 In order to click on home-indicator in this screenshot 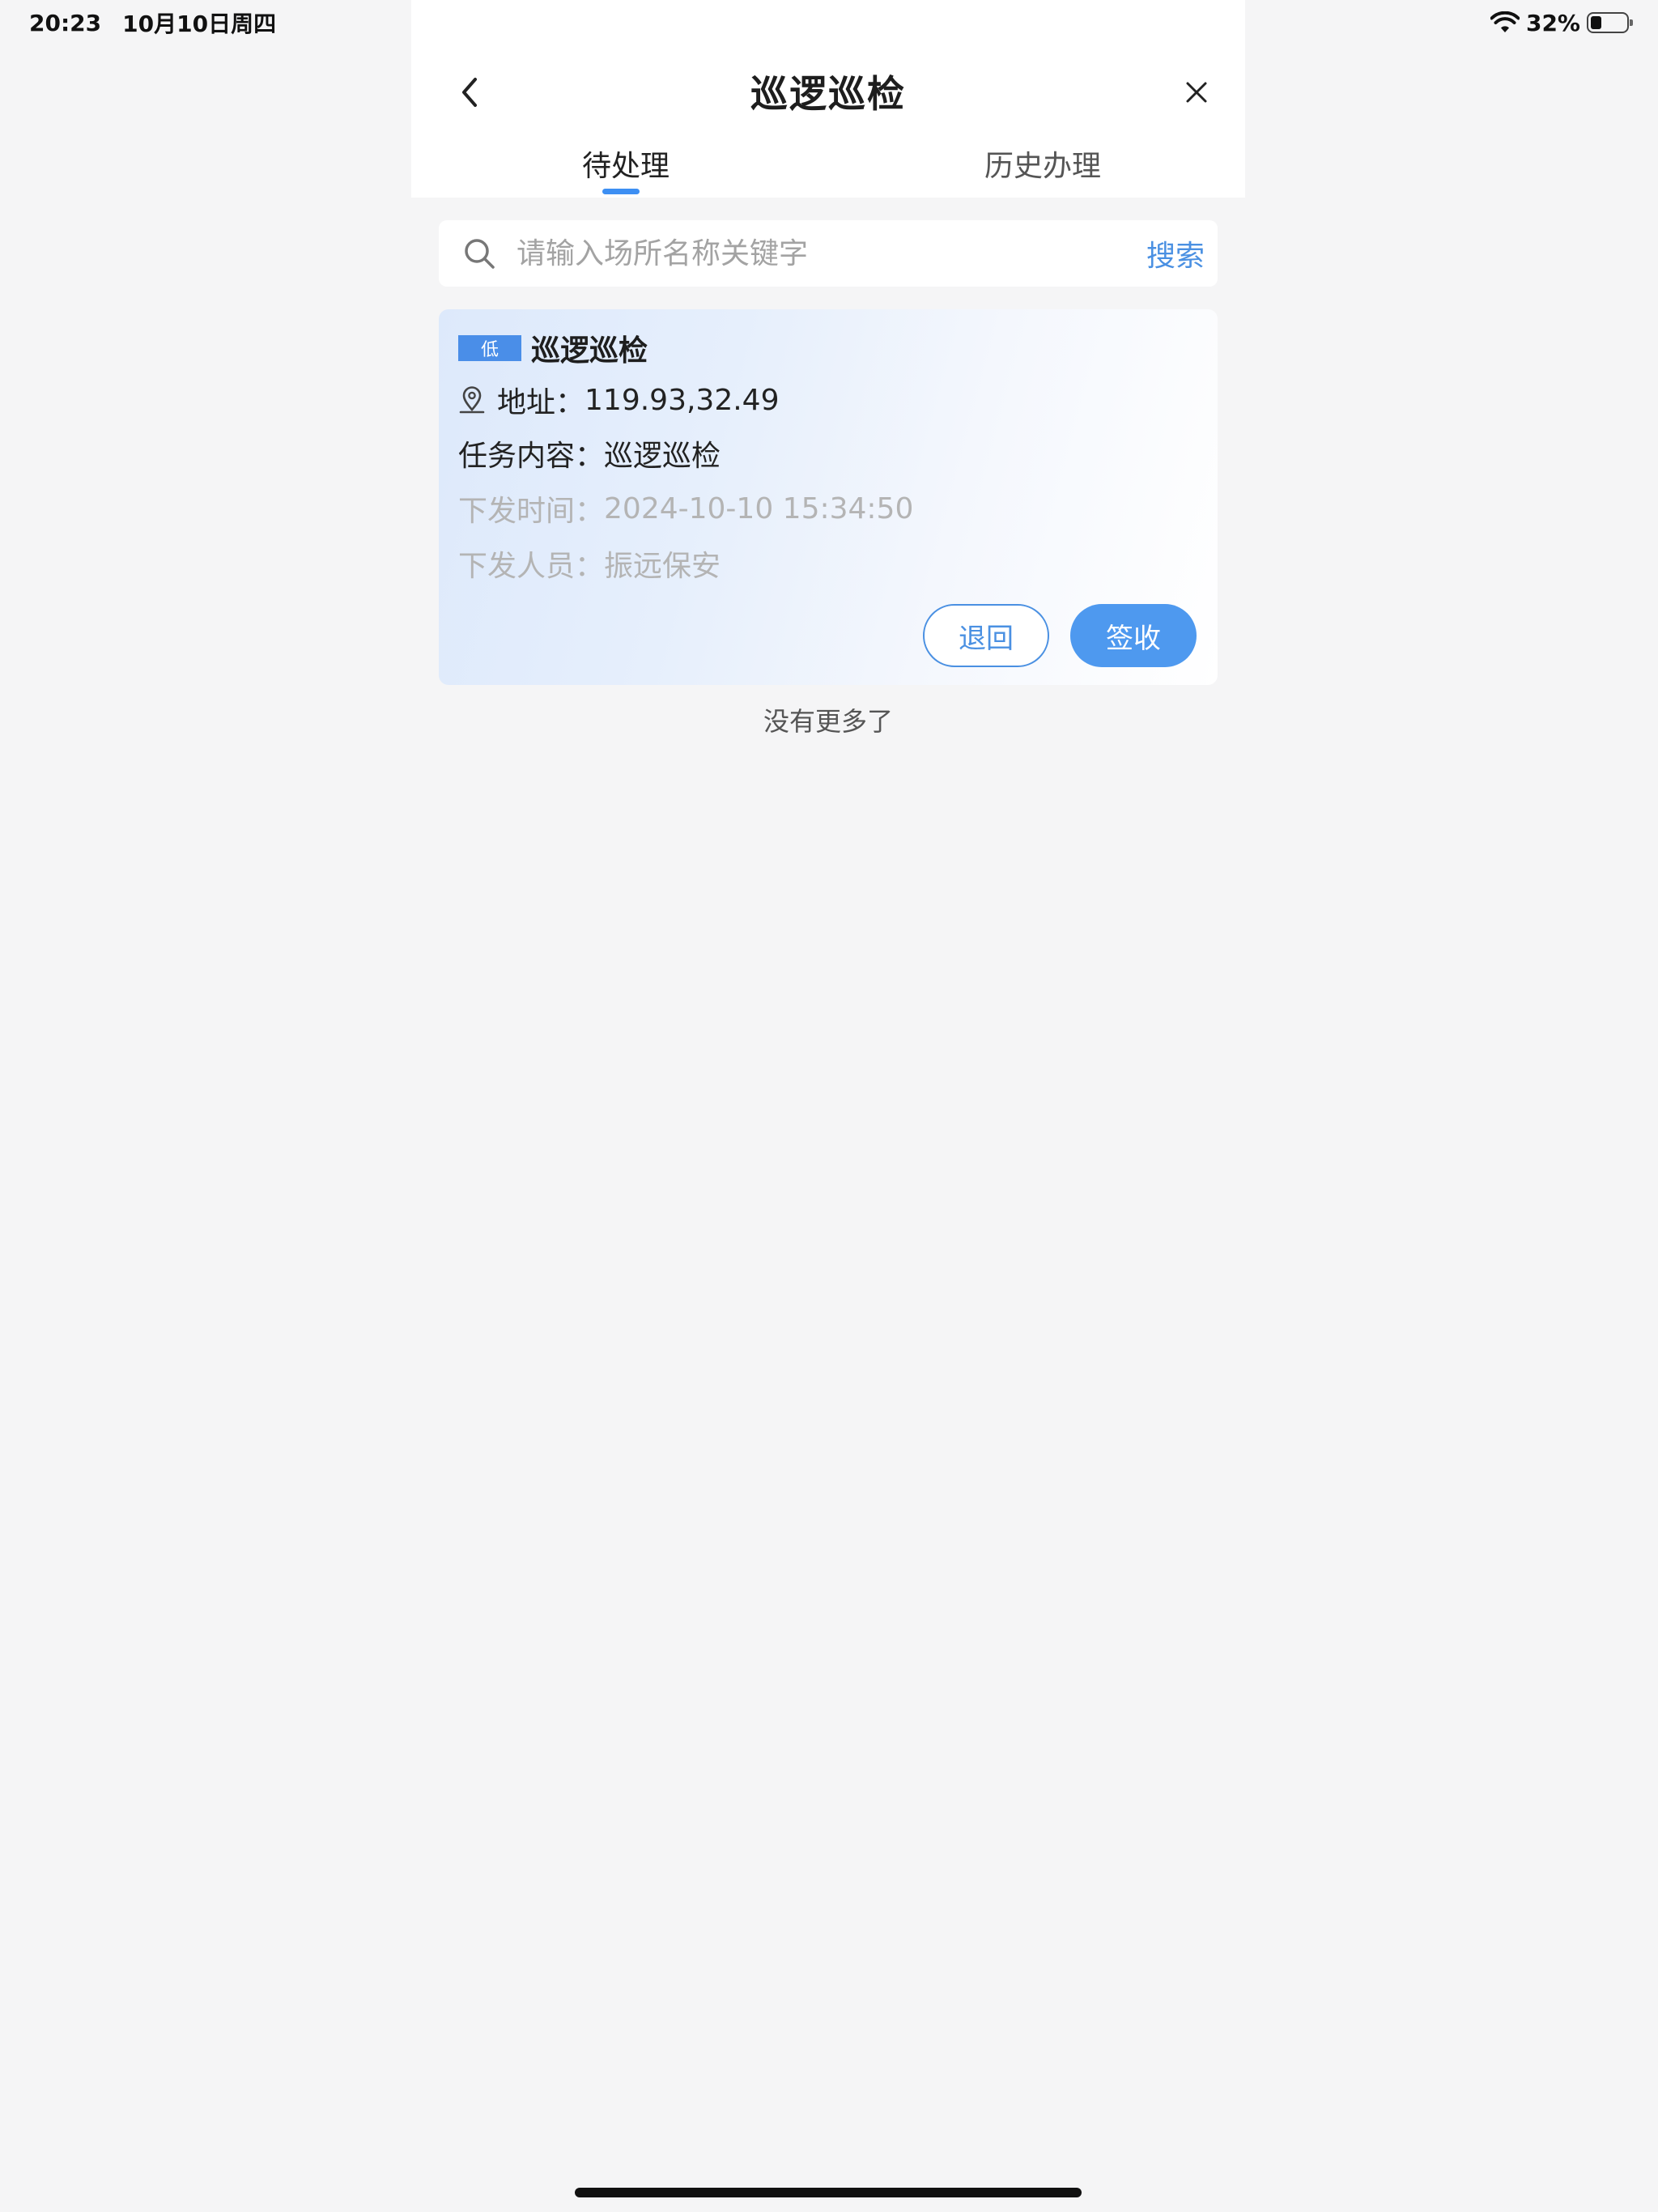, I will do `click(828, 2193)`.